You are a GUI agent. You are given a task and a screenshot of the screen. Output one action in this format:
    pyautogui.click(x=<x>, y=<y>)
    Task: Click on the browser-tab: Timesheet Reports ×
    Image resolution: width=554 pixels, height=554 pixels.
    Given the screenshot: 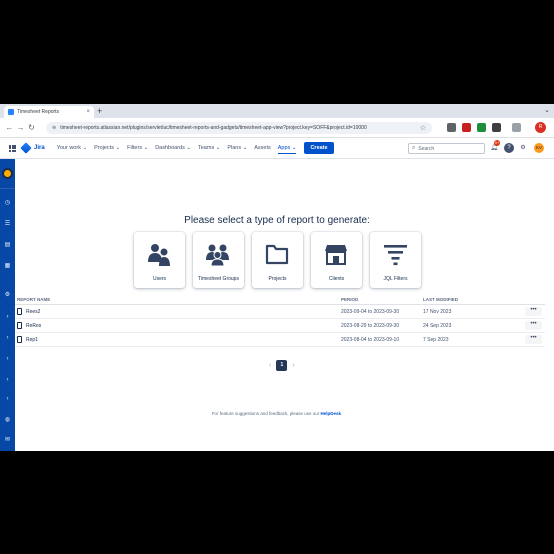 What is the action you would take?
    pyautogui.click(x=49, y=112)
    